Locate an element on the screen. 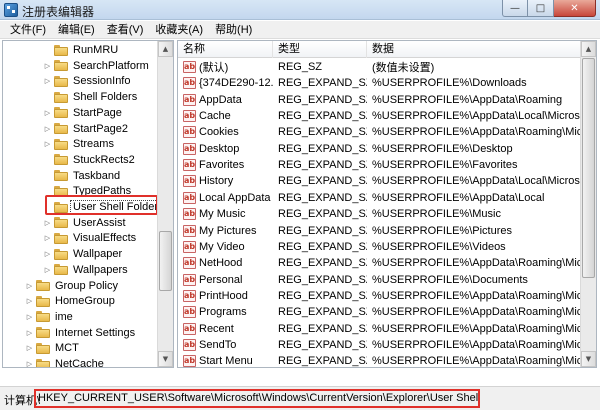 The height and width of the screenshot is (410, 600). value-name-cell: ab PrintHood is located at coordinates (225, 295).